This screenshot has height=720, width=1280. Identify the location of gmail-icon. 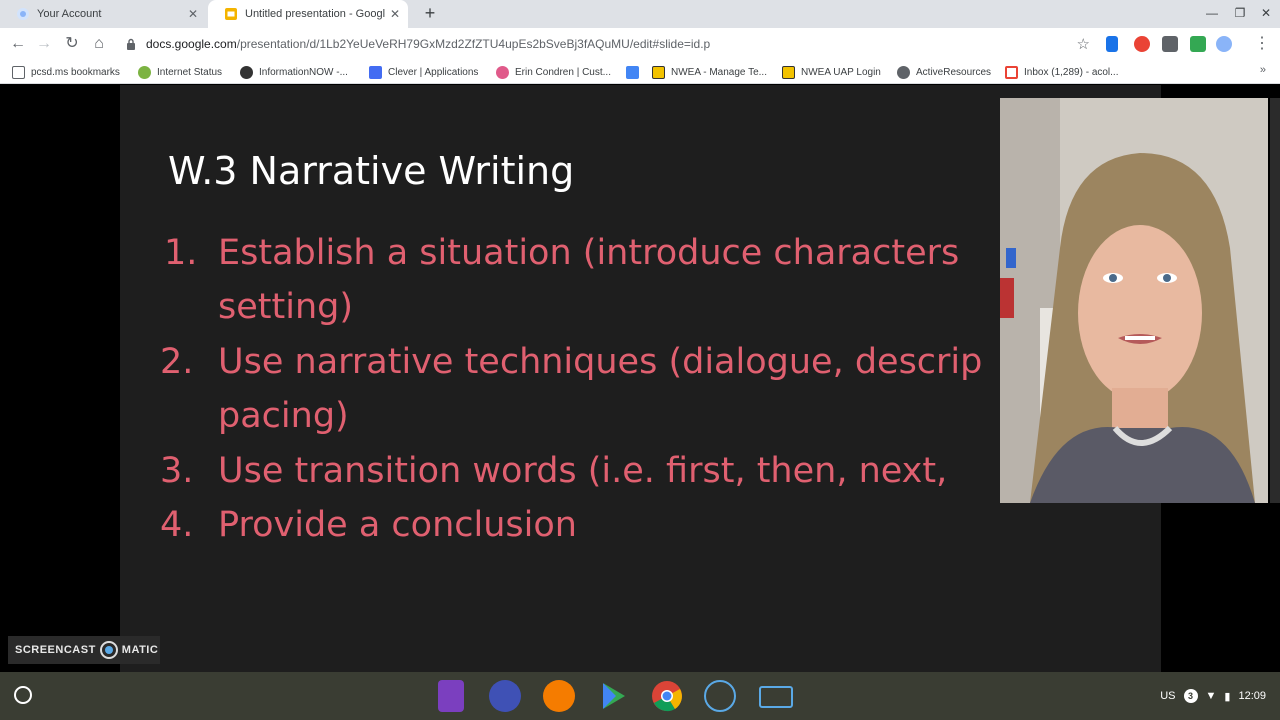
(1011, 72).